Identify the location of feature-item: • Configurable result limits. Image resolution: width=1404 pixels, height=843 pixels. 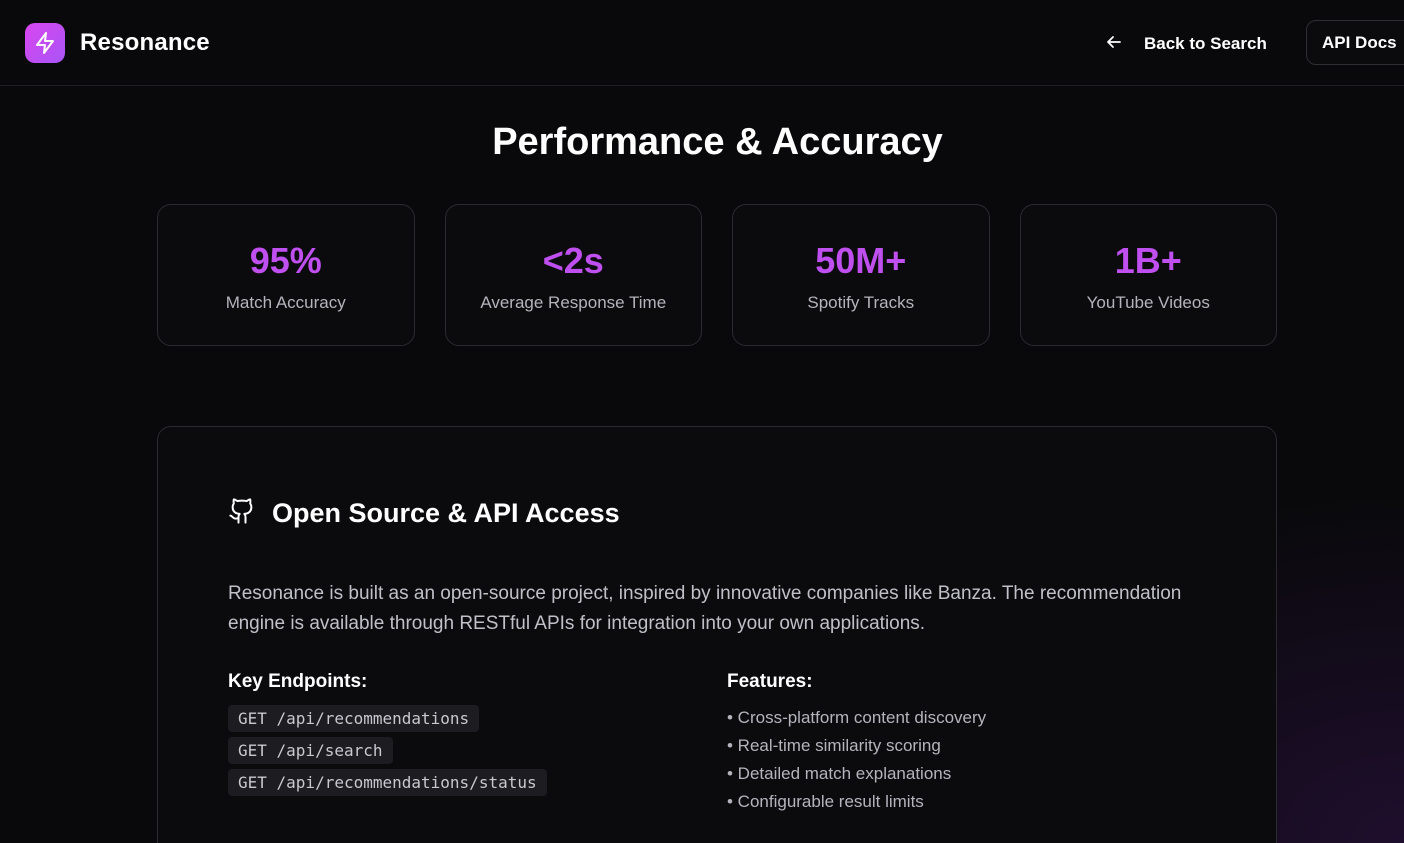
(825, 801).